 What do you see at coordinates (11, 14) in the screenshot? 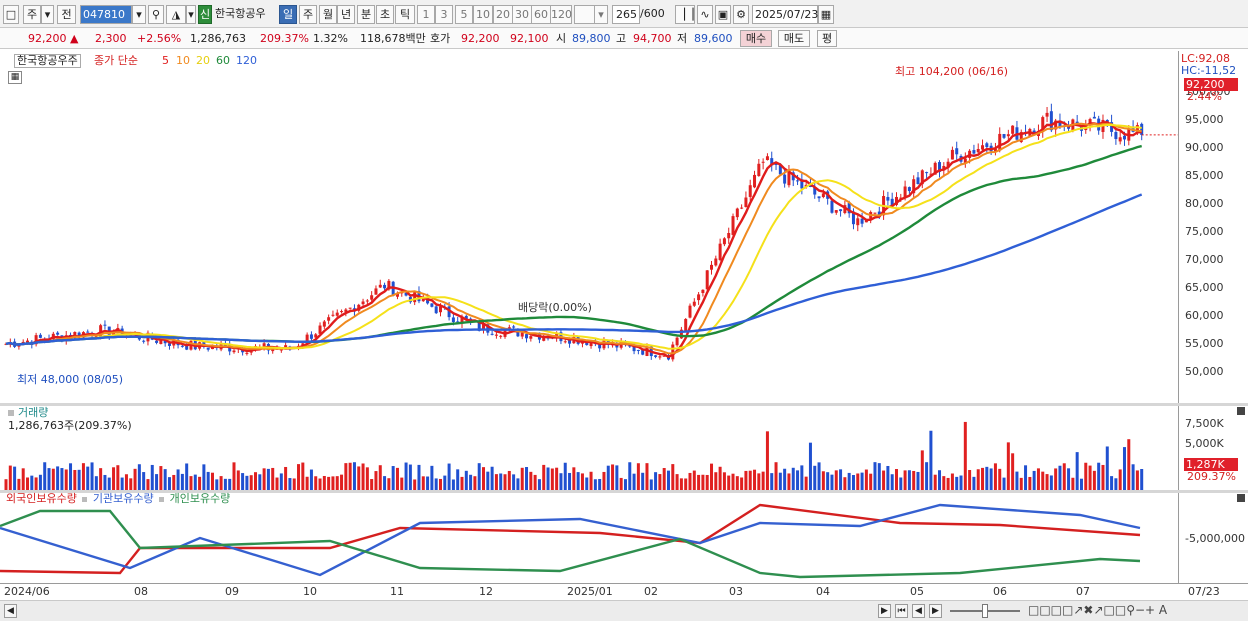
I see `window-icon: □` at bounding box center [11, 14].